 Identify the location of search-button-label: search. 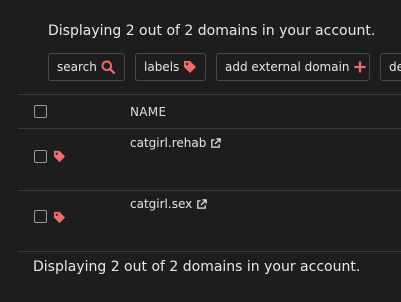
(77, 67).